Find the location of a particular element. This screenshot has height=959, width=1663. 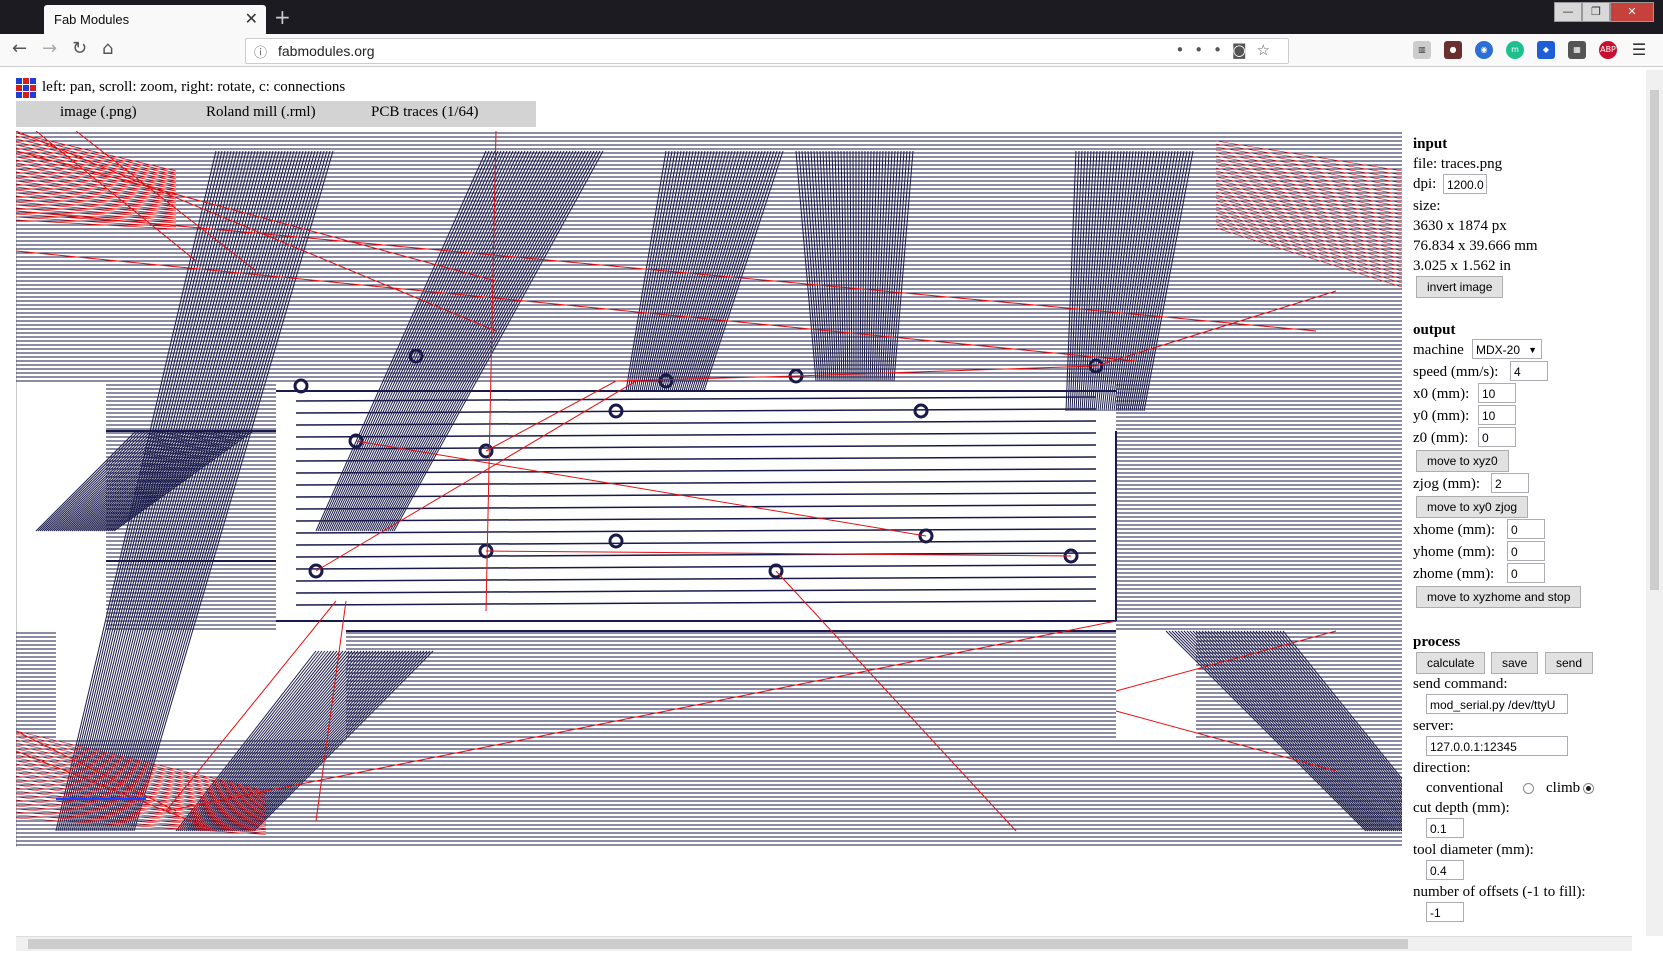

send-button: send is located at coordinates (1569, 663).